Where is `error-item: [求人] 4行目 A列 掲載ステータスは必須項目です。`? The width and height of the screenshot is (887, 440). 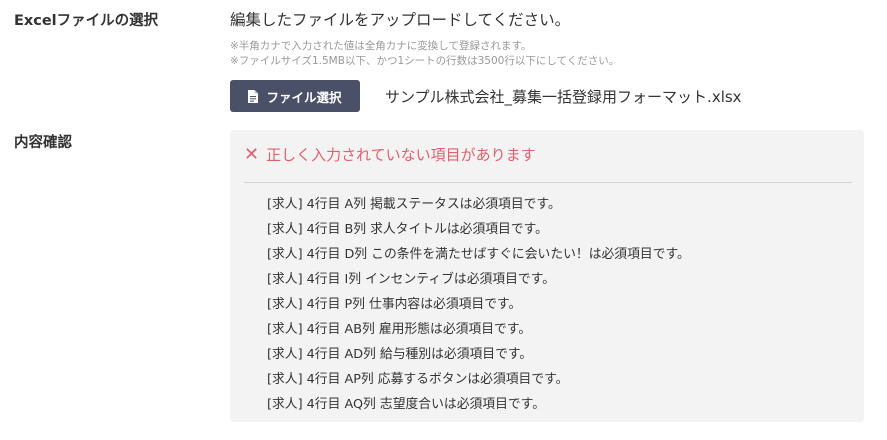 error-item: [求人] 4行目 A列 掲載ステータスは必須項目です。 is located at coordinates (414, 204).